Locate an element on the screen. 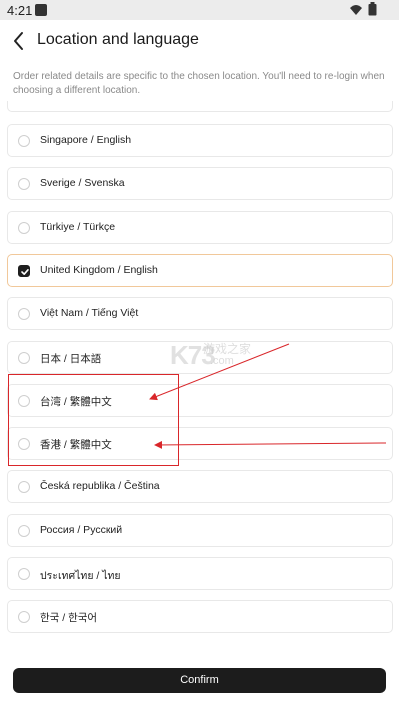 The width and height of the screenshot is (399, 711). location-option: Türkiye / Türkçe is located at coordinates (200, 227).